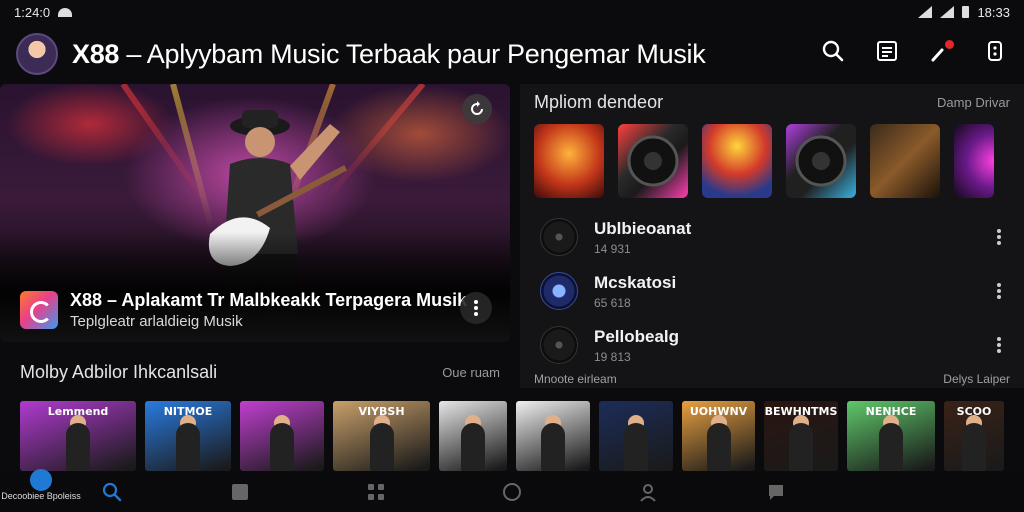 The width and height of the screenshot is (1024, 512). Describe the element at coordinates (559, 237) in the screenshot. I see `disc-icon` at that location.